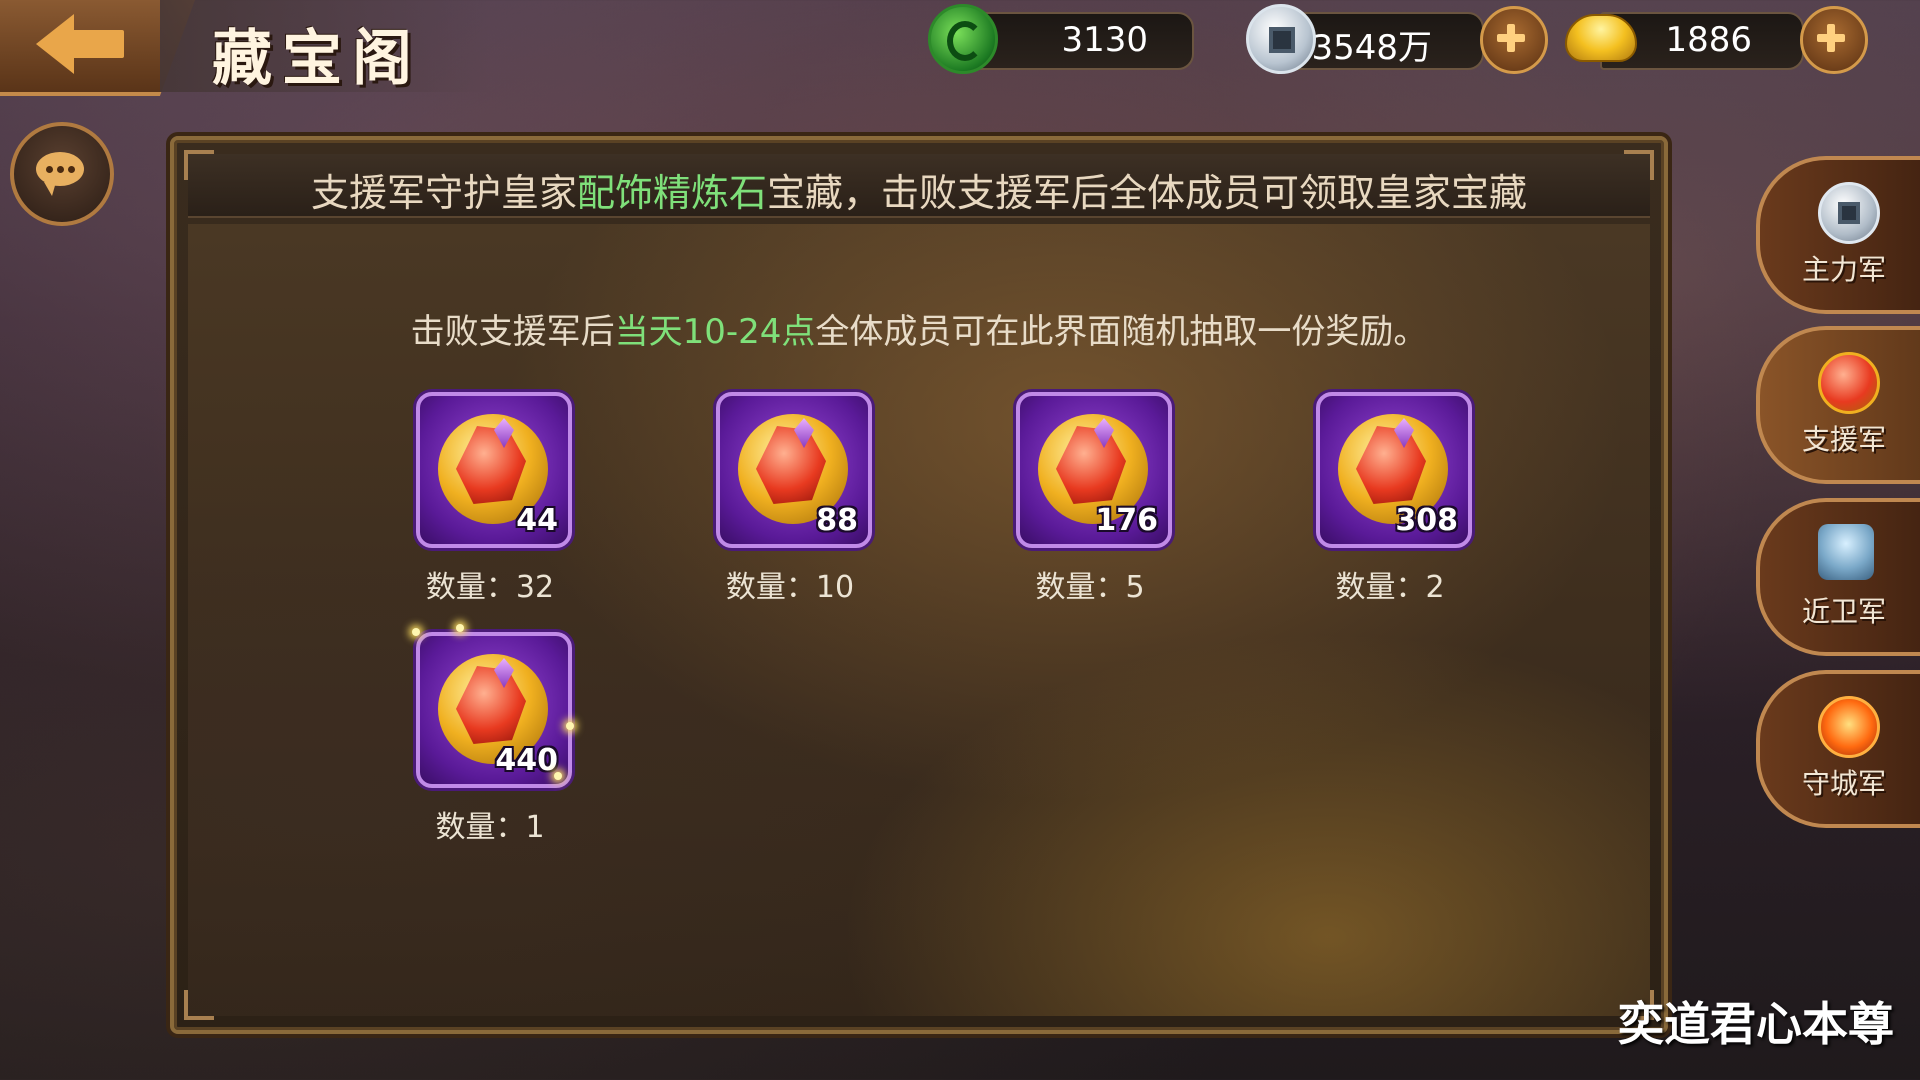 This screenshot has height=1080, width=1920. I want to click on reward-item: 308 数量：2, so click(1394, 499).